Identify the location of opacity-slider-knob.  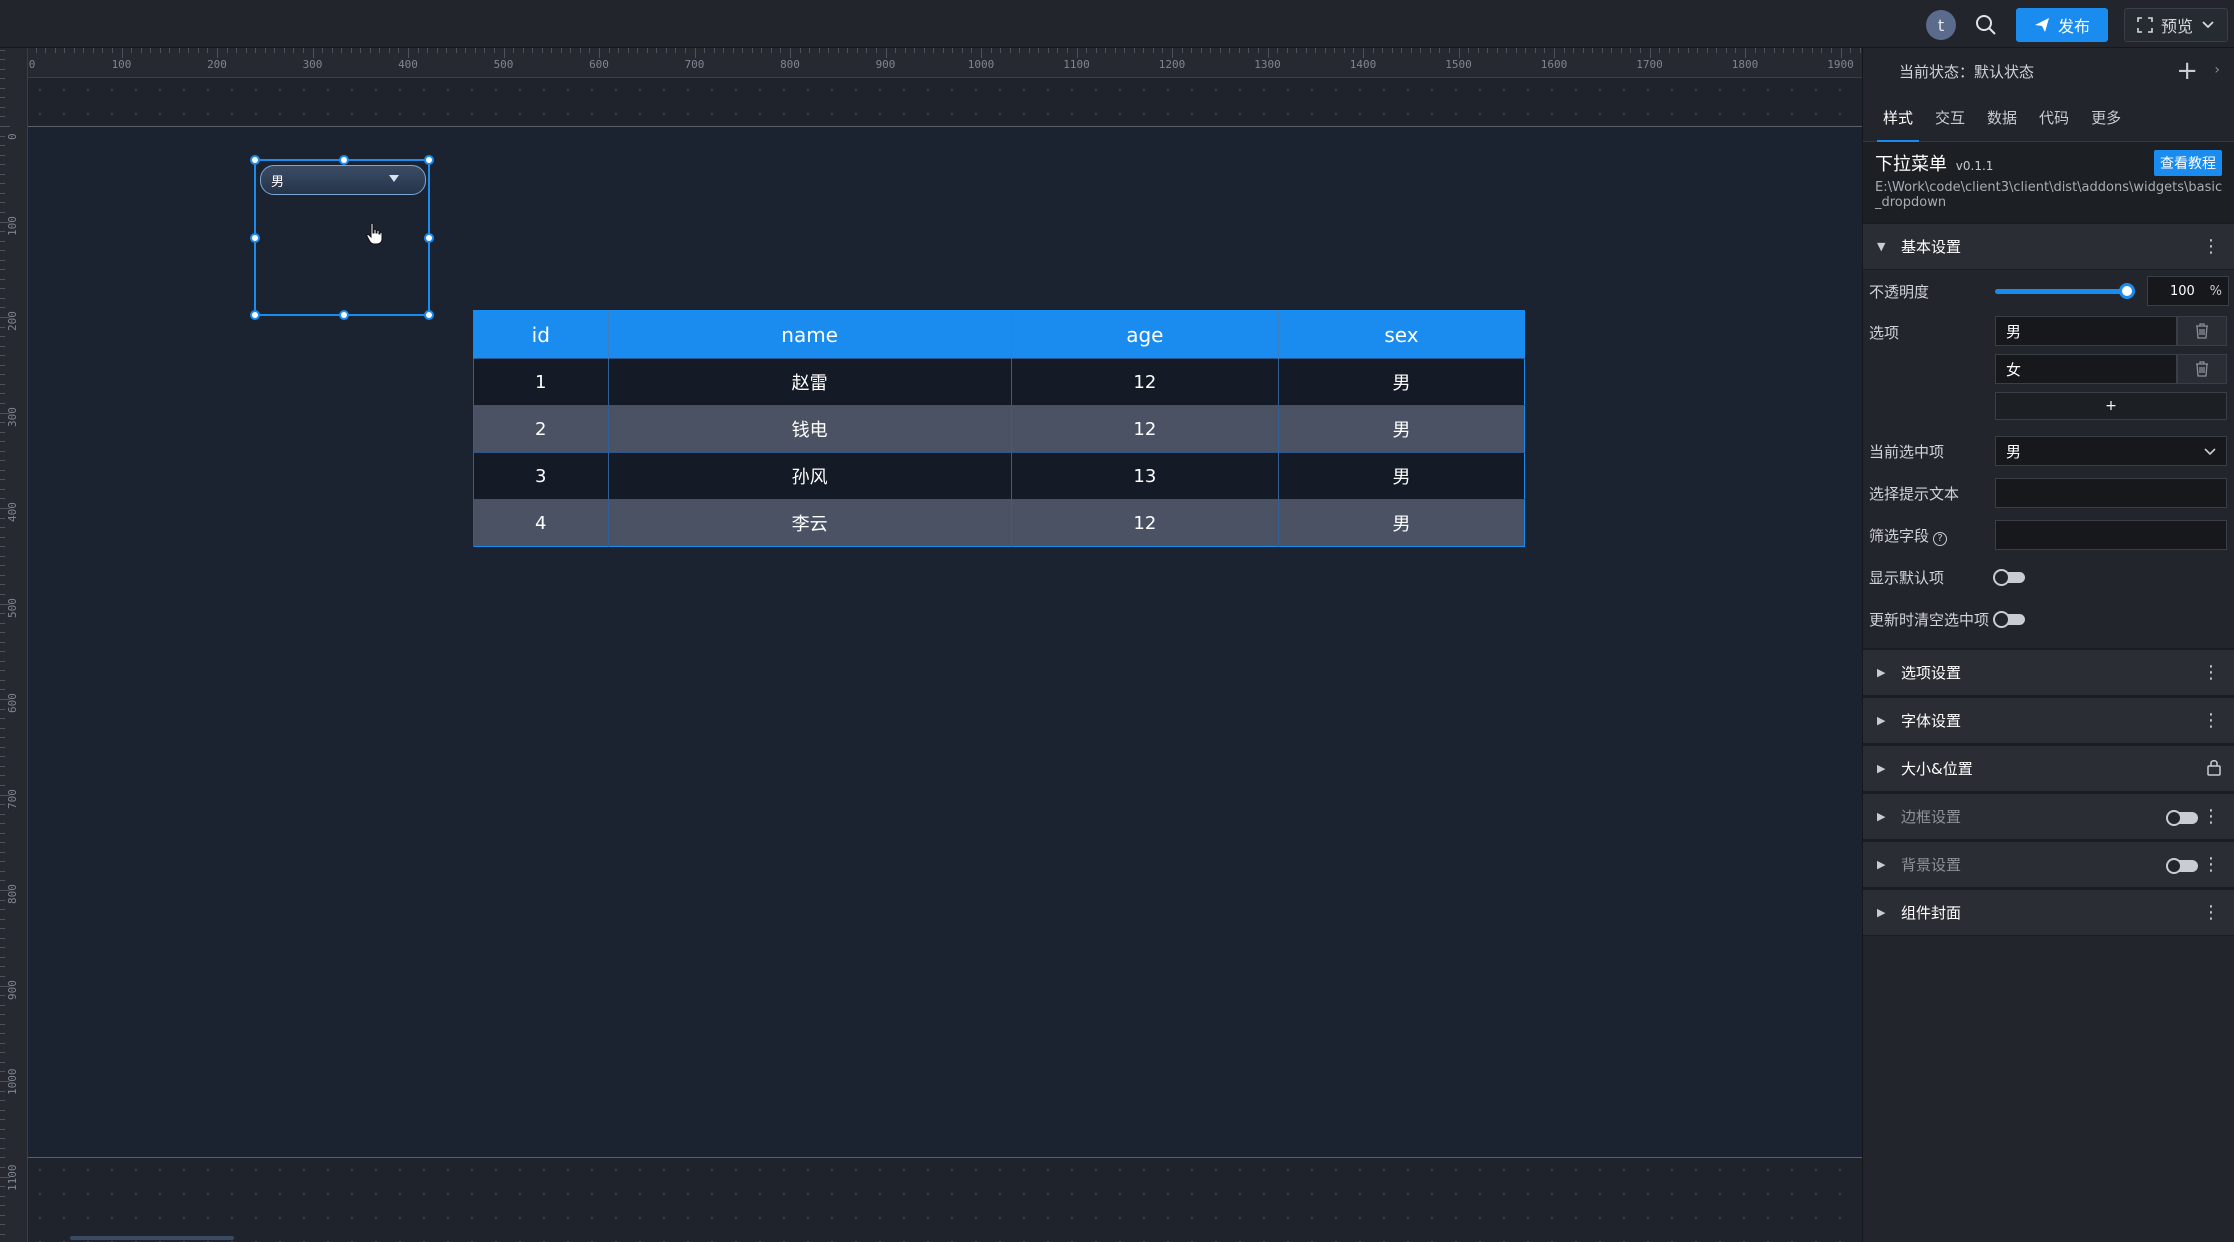
(2127, 291).